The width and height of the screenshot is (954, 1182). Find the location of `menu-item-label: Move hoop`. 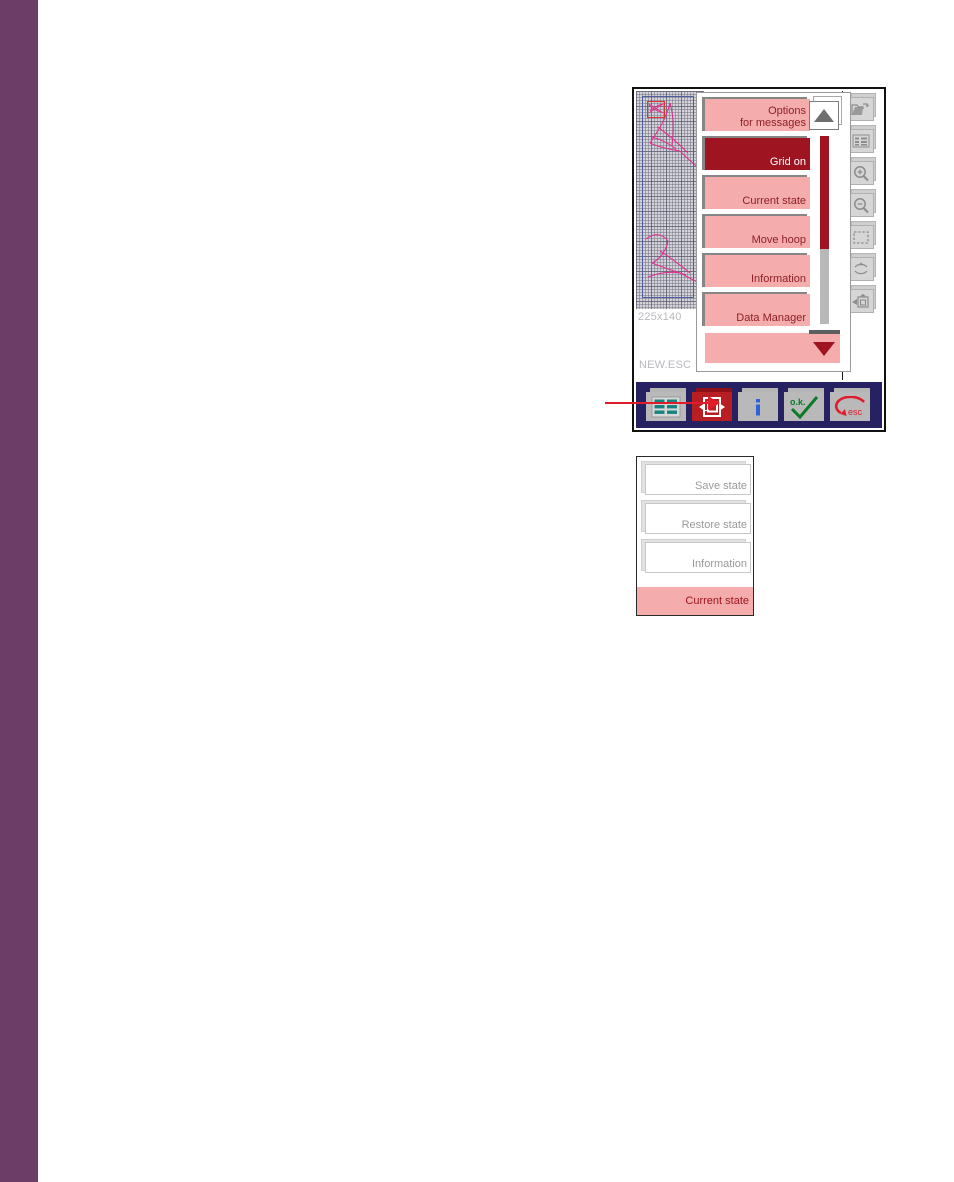

menu-item-label: Move hoop is located at coordinates (778, 240).